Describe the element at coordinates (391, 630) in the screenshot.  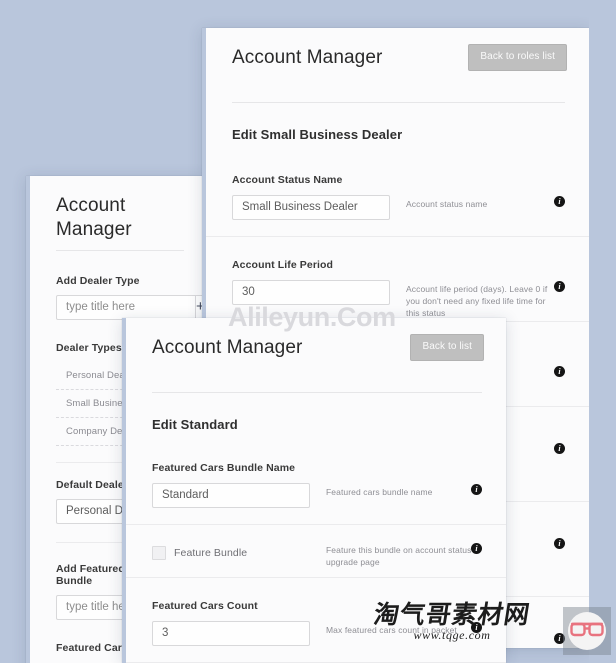
I see `featured-cars-count-hint: Max featured cars count in packet` at that location.